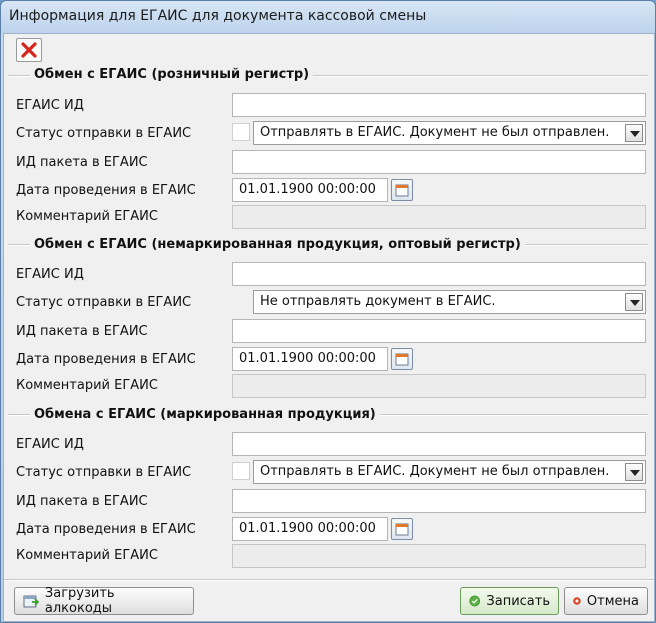 The height and width of the screenshot is (623, 656). I want to click on checkmark-icon, so click(475, 601).